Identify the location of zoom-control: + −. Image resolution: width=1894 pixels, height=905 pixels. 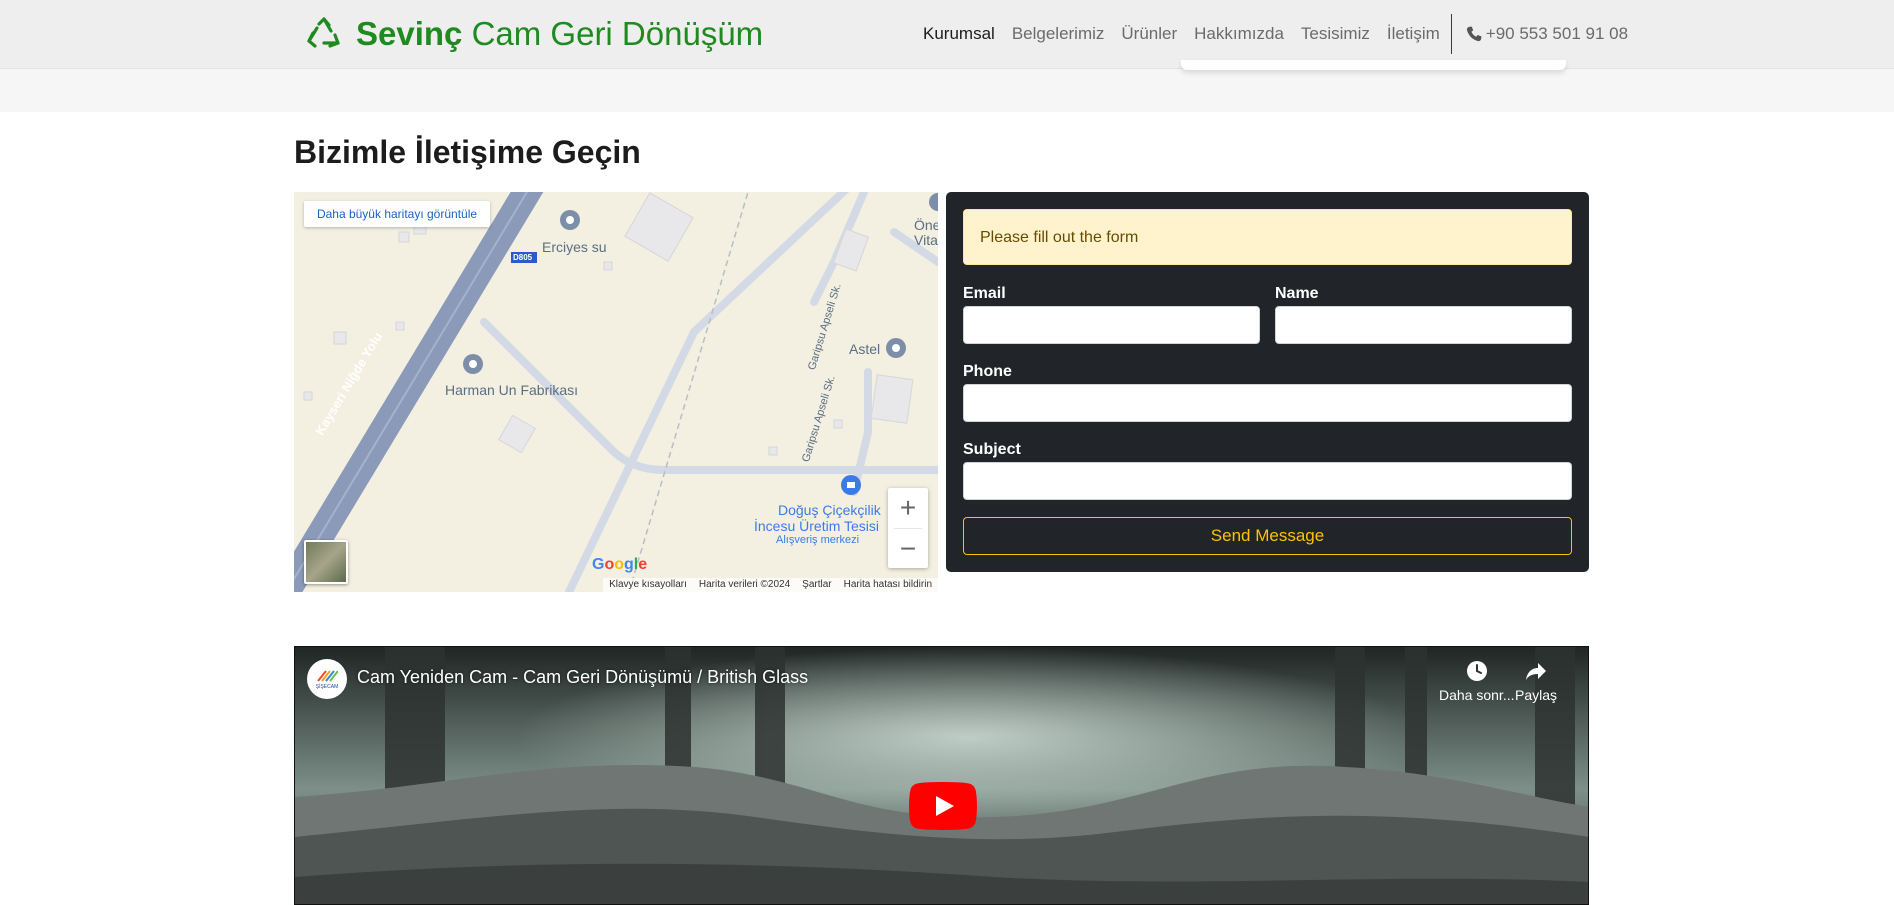
(908, 528).